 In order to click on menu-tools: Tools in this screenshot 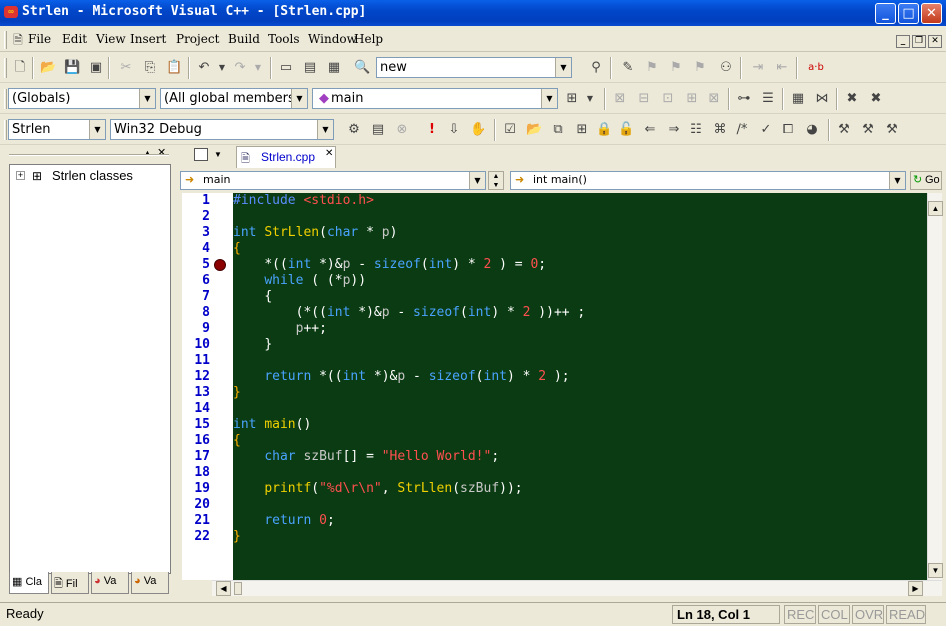, I will do `click(284, 39)`.